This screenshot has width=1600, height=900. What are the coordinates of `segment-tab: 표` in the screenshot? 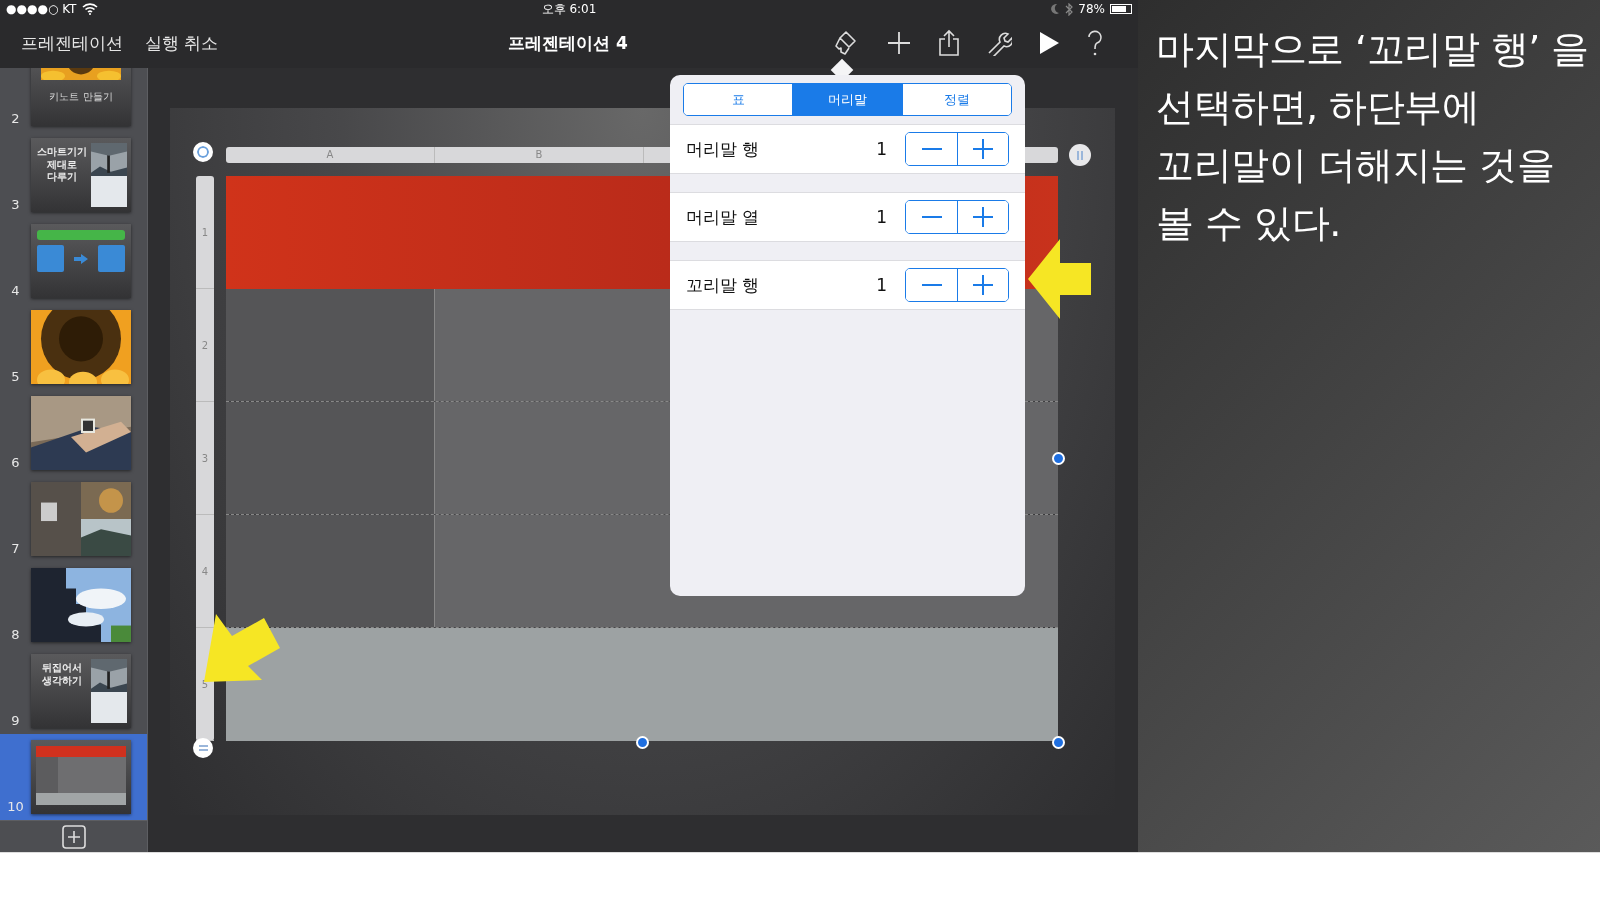 It's located at (739, 99).